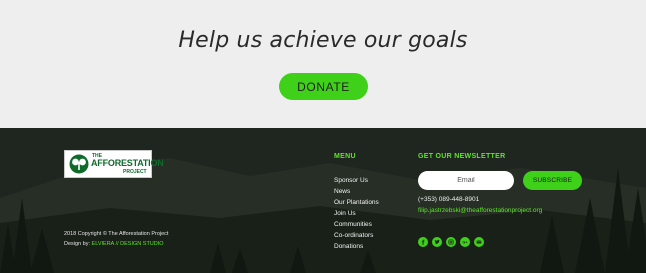 Image resolution: width=646 pixels, height=273 pixels. I want to click on google-plus-icon: G+, so click(465, 242).